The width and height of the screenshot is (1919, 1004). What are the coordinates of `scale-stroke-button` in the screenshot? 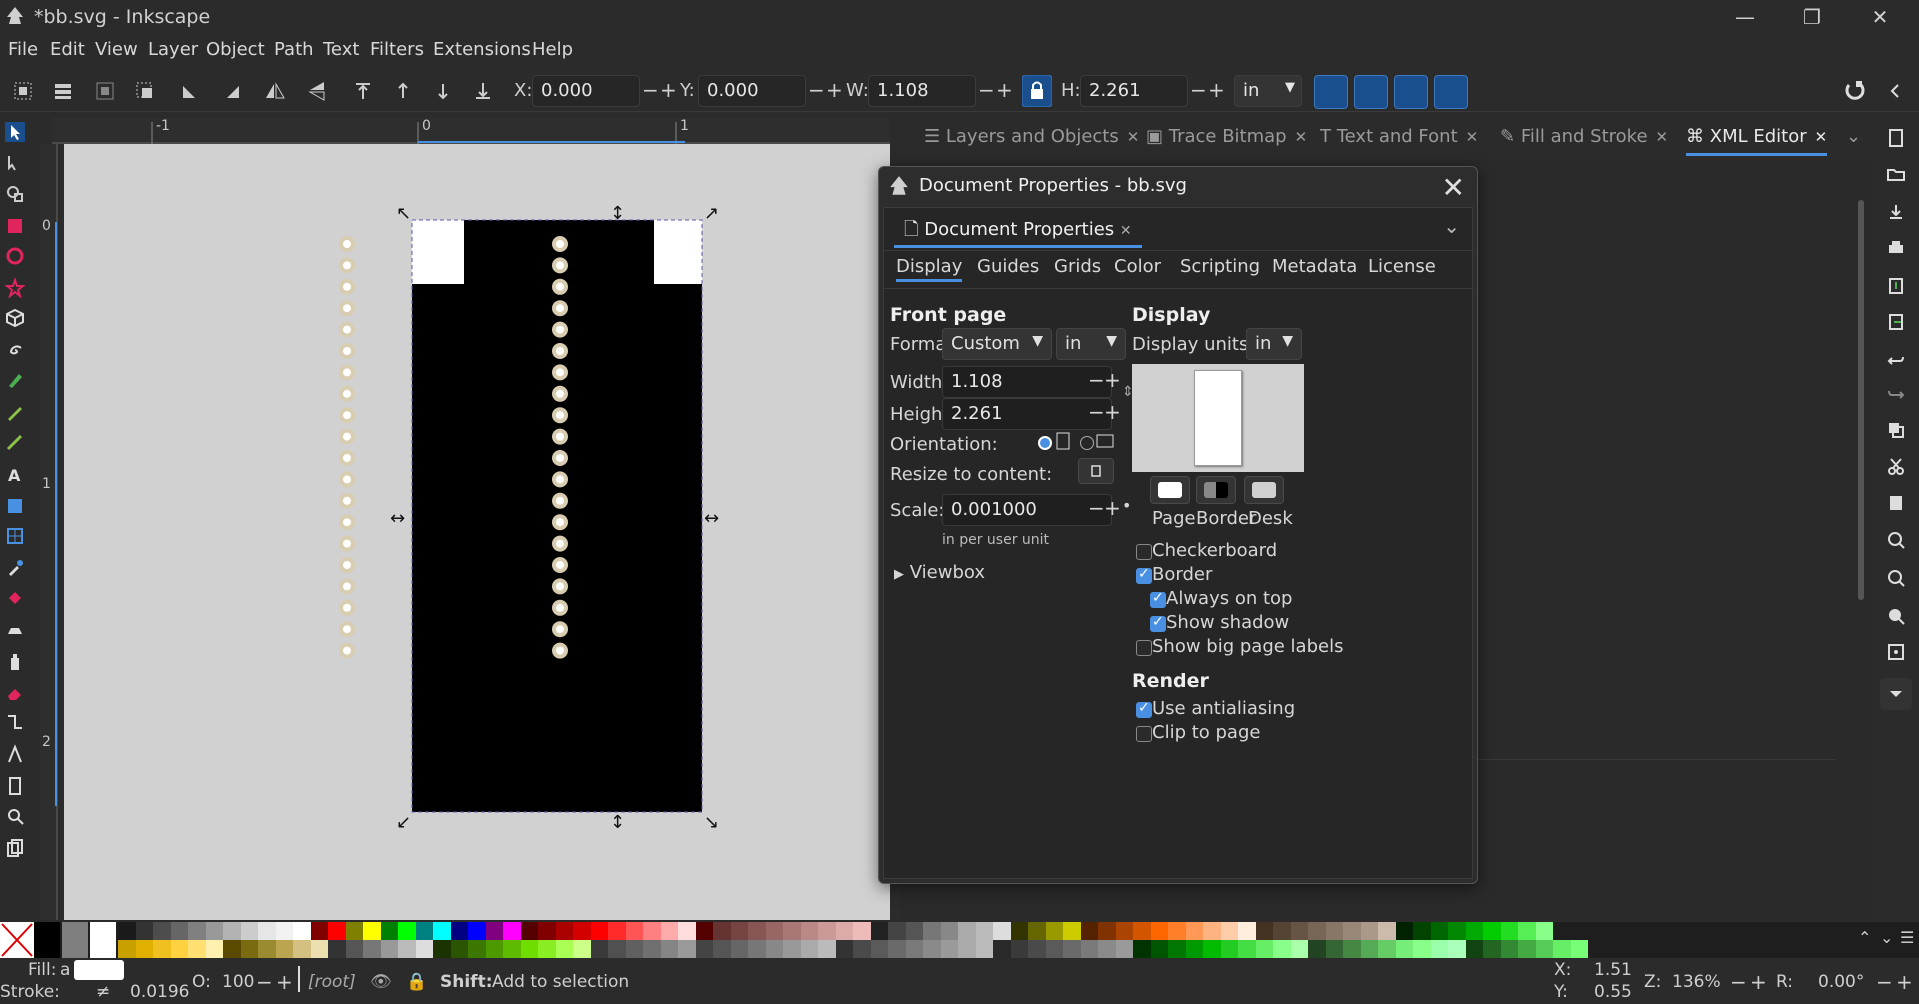 It's located at (1331, 92).